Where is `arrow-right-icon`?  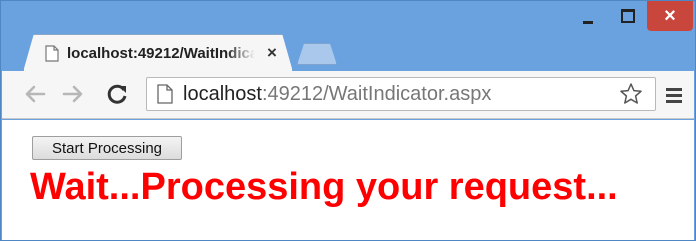
arrow-right-icon is located at coordinates (72, 94).